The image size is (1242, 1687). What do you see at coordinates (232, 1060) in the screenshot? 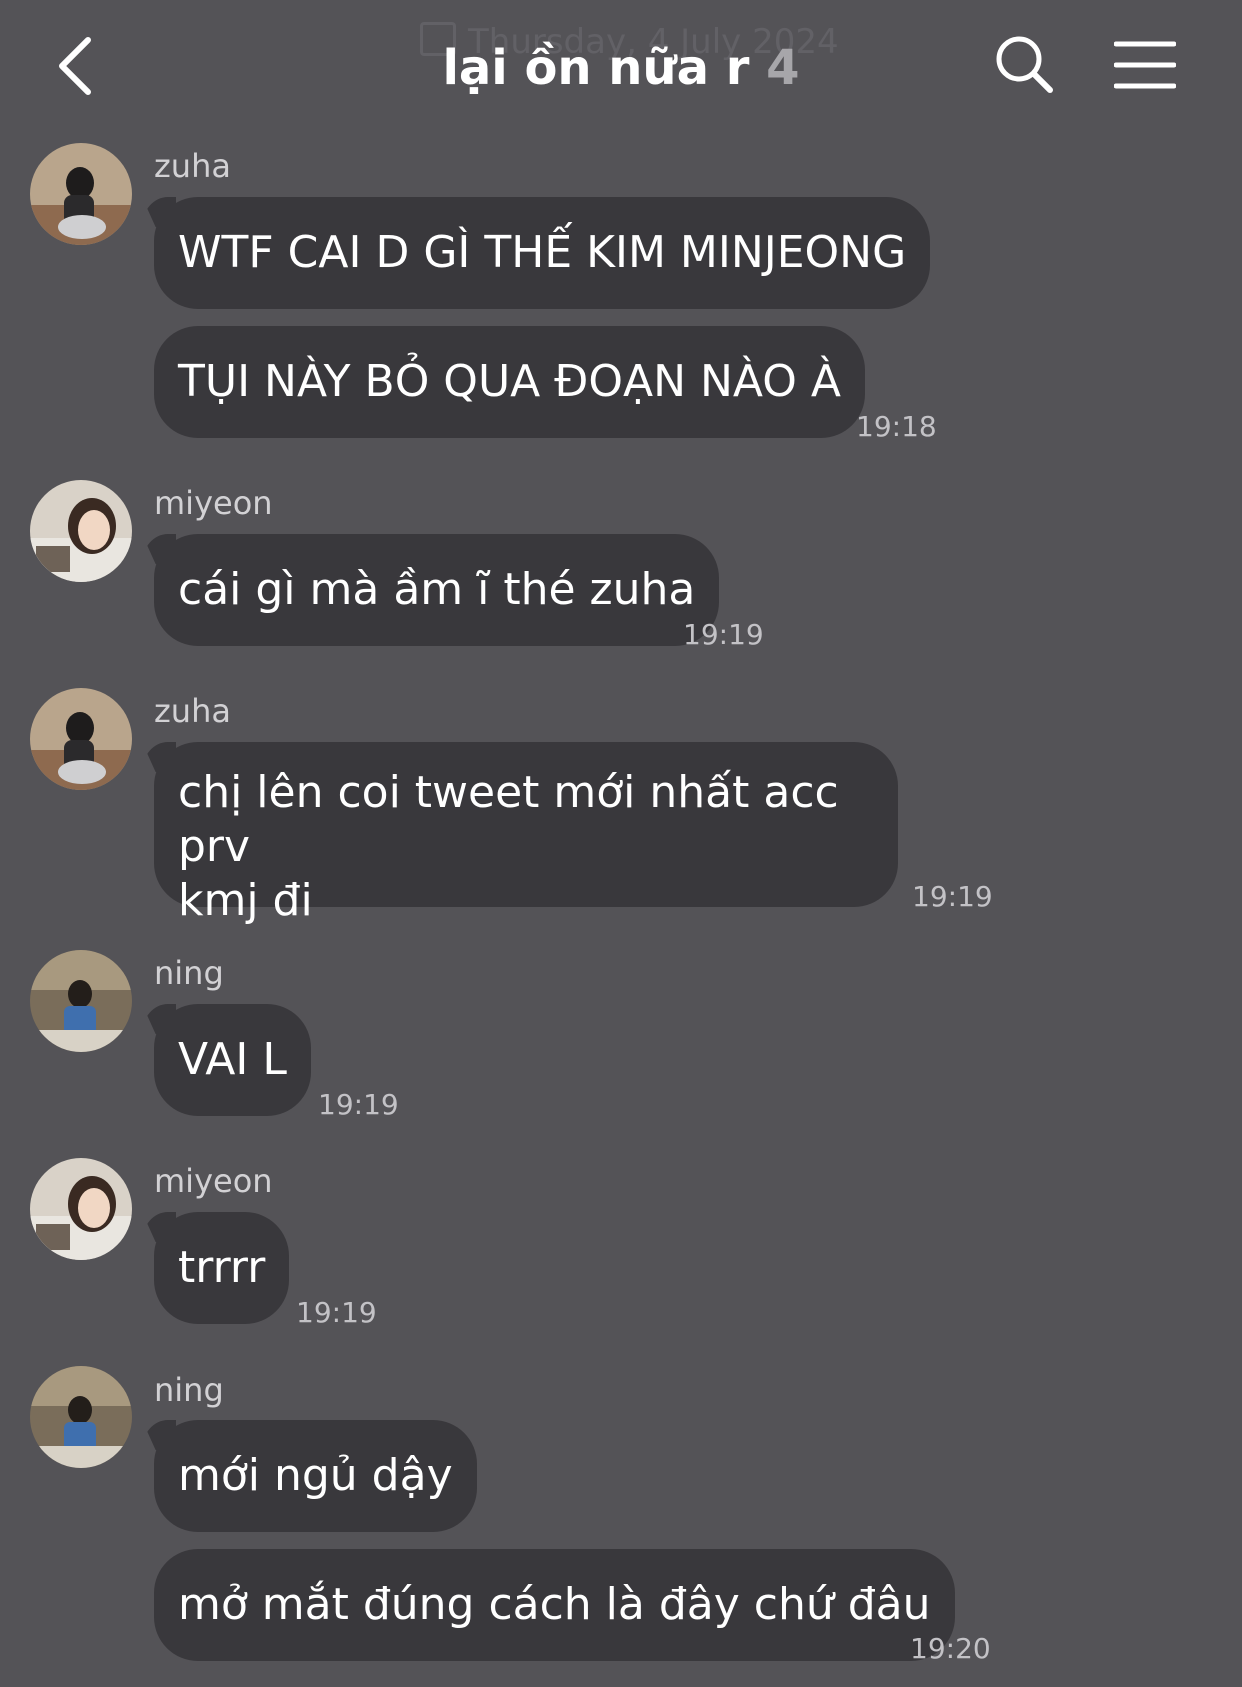
I see `message-bubble: VAI L` at bounding box center [232, 1060].